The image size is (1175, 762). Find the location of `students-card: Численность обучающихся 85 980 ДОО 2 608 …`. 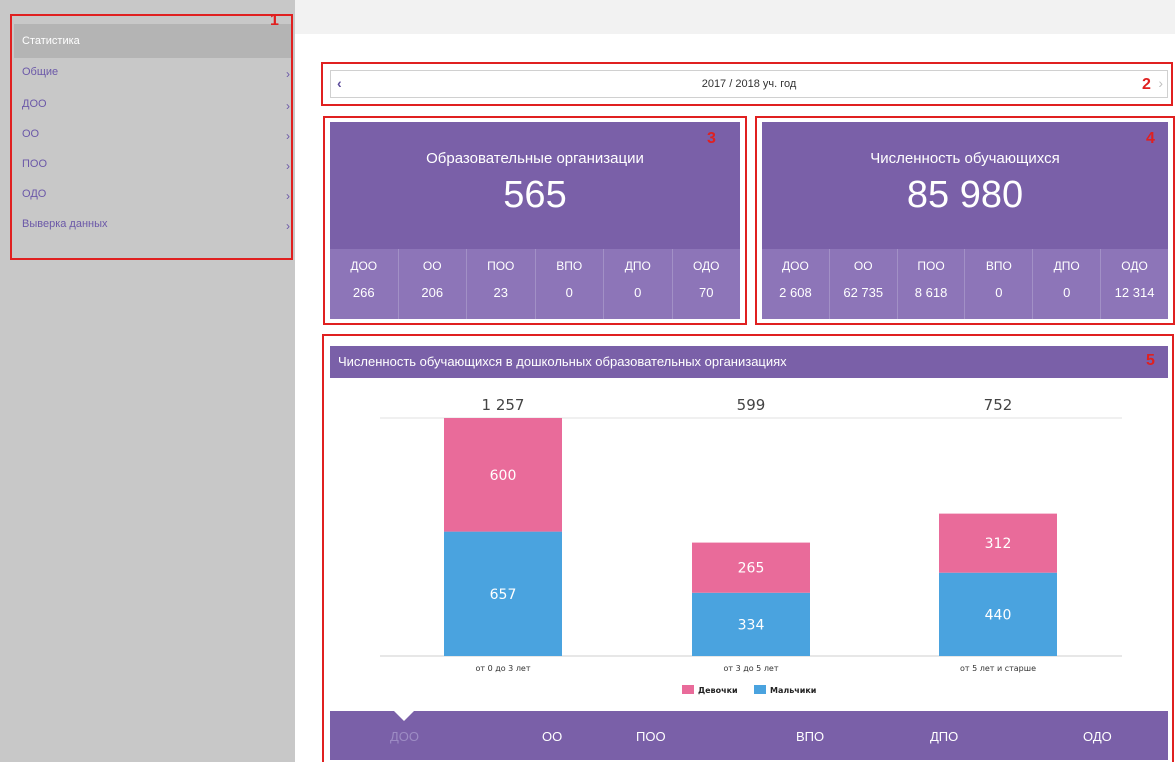

students-card: Численность обучающихся 85 980 ДОО 2 608 … is located at coordinates (965, 220).